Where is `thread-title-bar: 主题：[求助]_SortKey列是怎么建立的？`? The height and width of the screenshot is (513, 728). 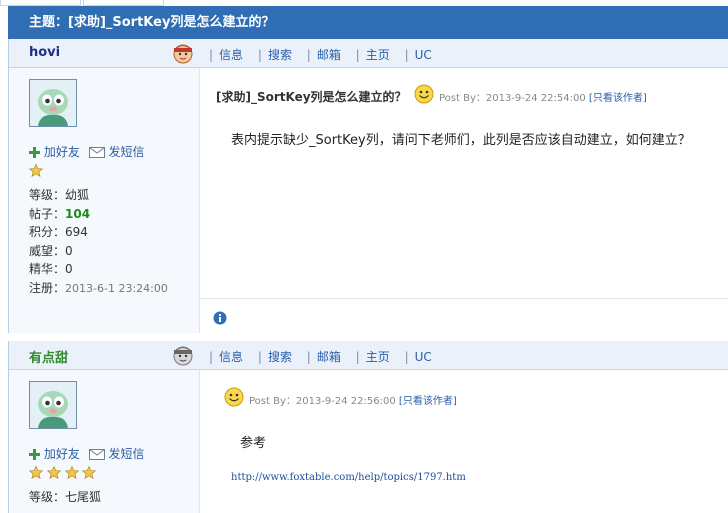
thread-title-bar: 主题：[求助]_SortKey列是怎么建立的？ is located at coordinates (368, 22).